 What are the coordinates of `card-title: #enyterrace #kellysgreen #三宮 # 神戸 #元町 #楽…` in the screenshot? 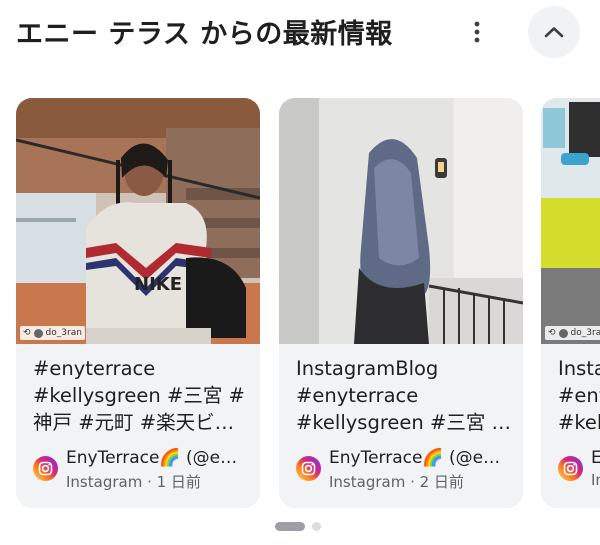 It's located at (141, 395).